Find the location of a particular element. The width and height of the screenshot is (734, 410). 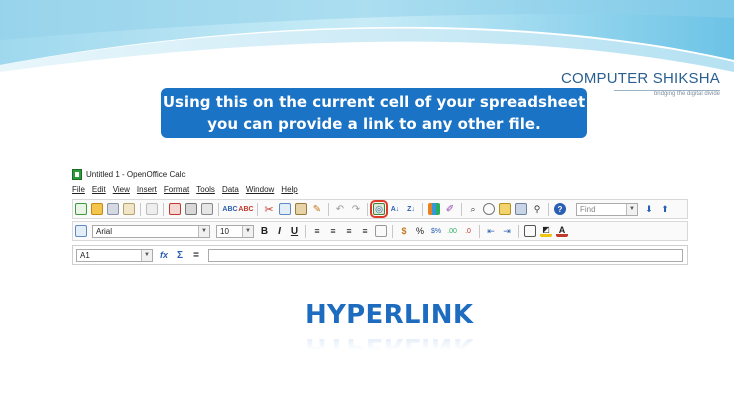

justify-icon: ≡ is located at coordinates (365, 231).